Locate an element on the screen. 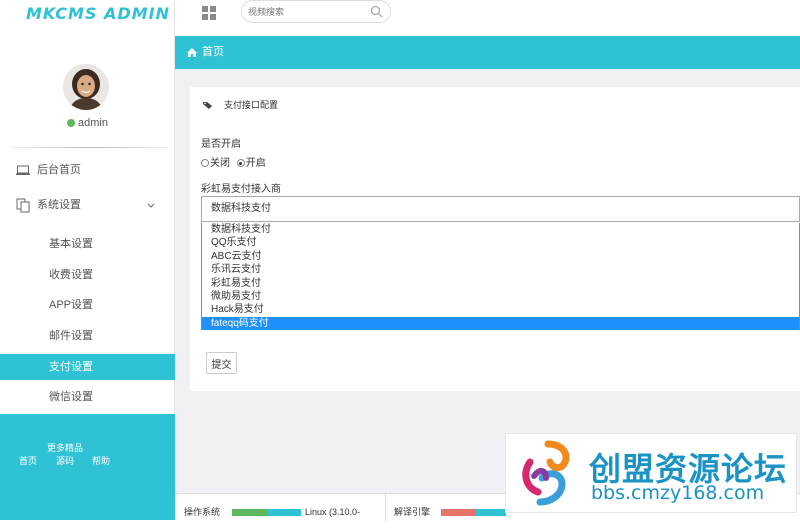 This screenshot has width=800, height=530. radio-off is located at coordinates (205, 163).